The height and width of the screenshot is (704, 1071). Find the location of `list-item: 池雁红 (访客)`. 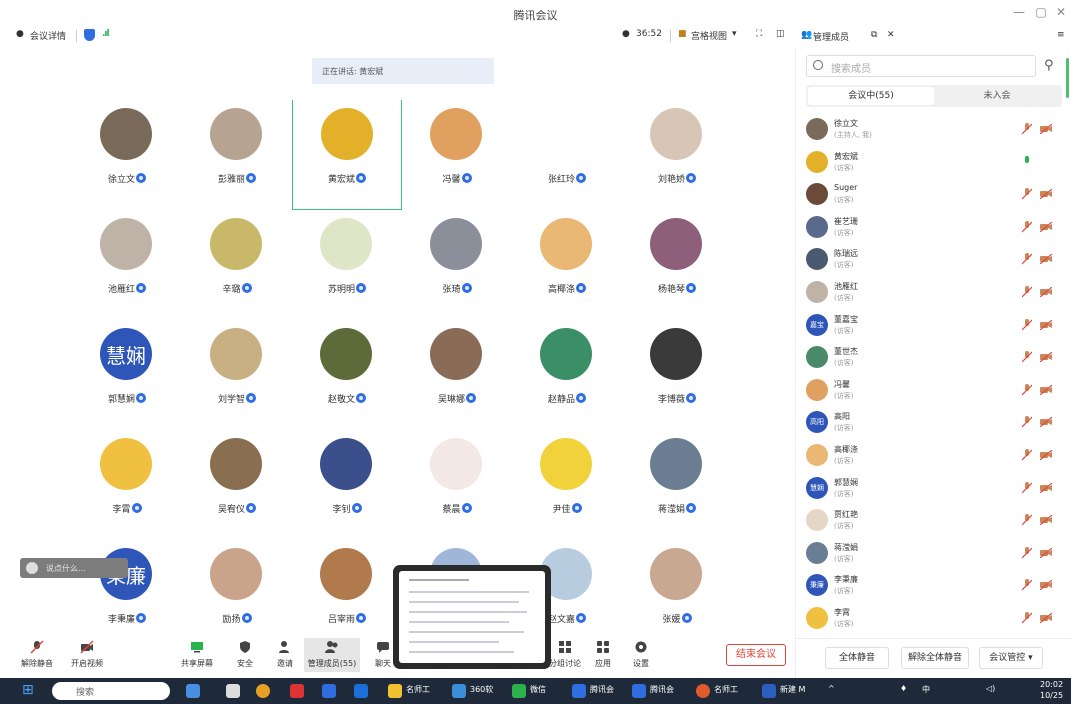

list-item: 池雁红 (访客) is located at coordinates (933, 293).